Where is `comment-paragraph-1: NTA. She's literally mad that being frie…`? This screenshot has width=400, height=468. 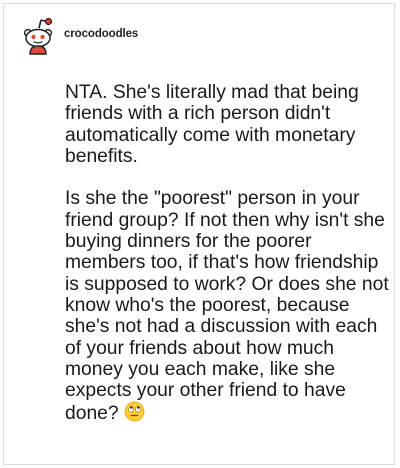
comment-paragraph-1: NTA. She's literally mad that being frie… is located at coordinates (212, 124).